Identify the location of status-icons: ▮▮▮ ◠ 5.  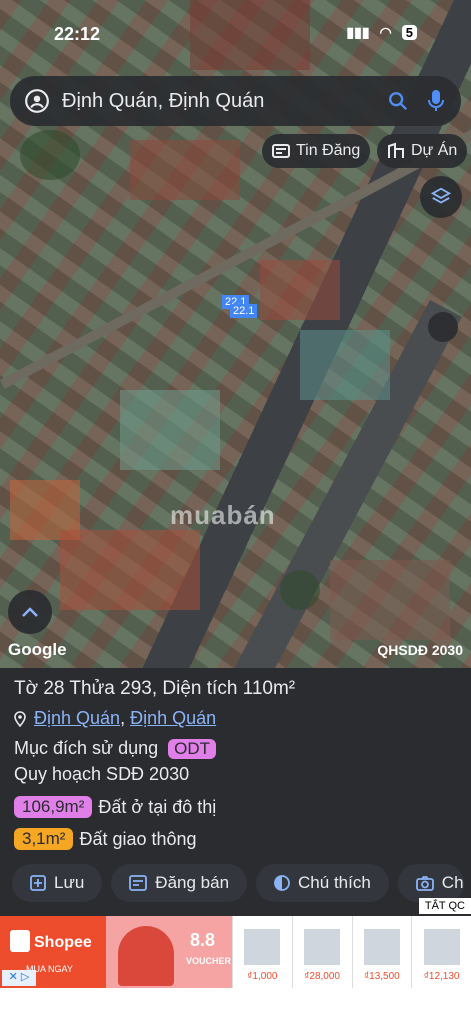
(381, 32).